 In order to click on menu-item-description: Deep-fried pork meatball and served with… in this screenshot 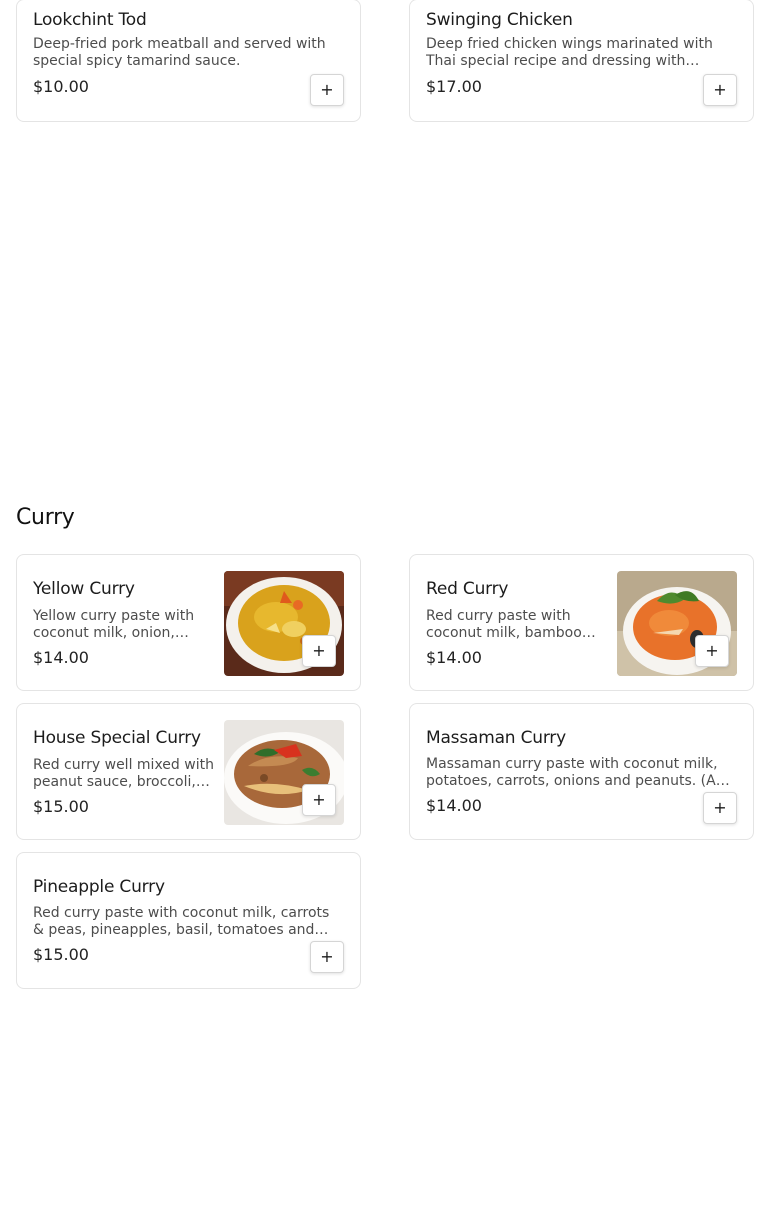, I will do `click(179, 52)`.